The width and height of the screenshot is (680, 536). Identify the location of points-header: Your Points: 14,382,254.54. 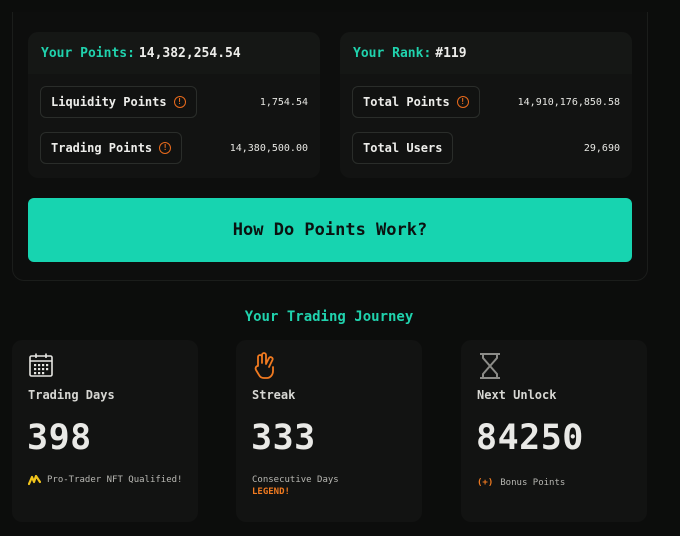
(174, 53).